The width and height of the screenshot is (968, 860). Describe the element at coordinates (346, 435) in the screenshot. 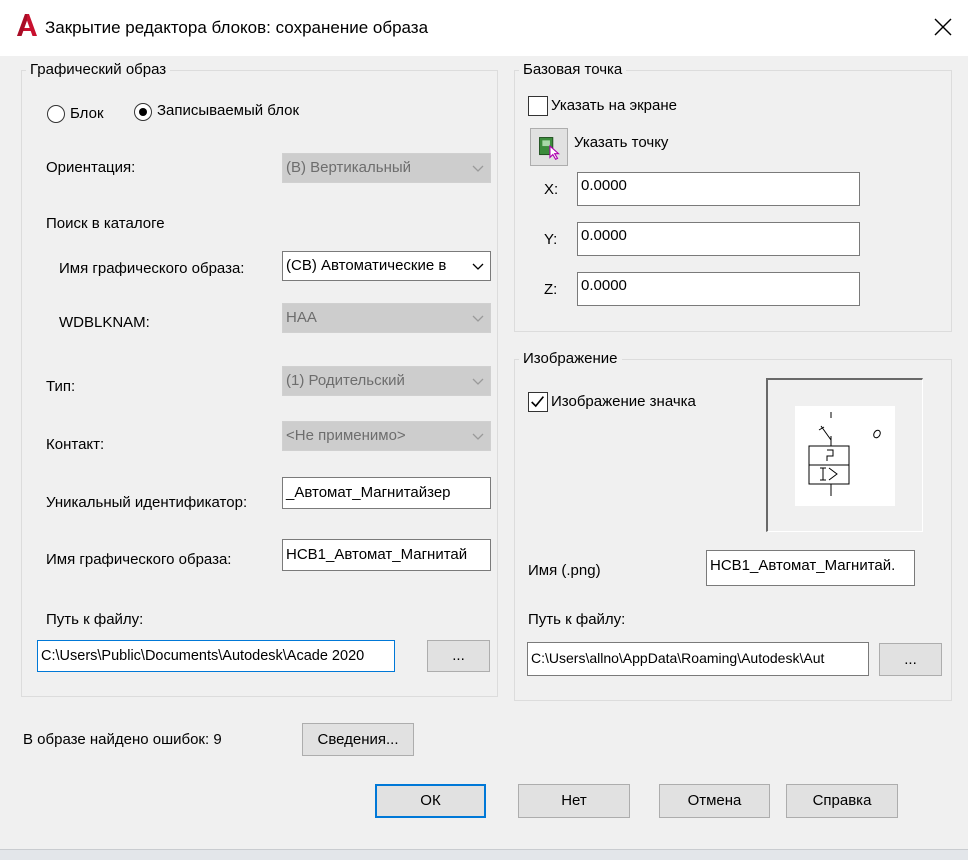

I see `contact-value: <Не применимо>` at that location.